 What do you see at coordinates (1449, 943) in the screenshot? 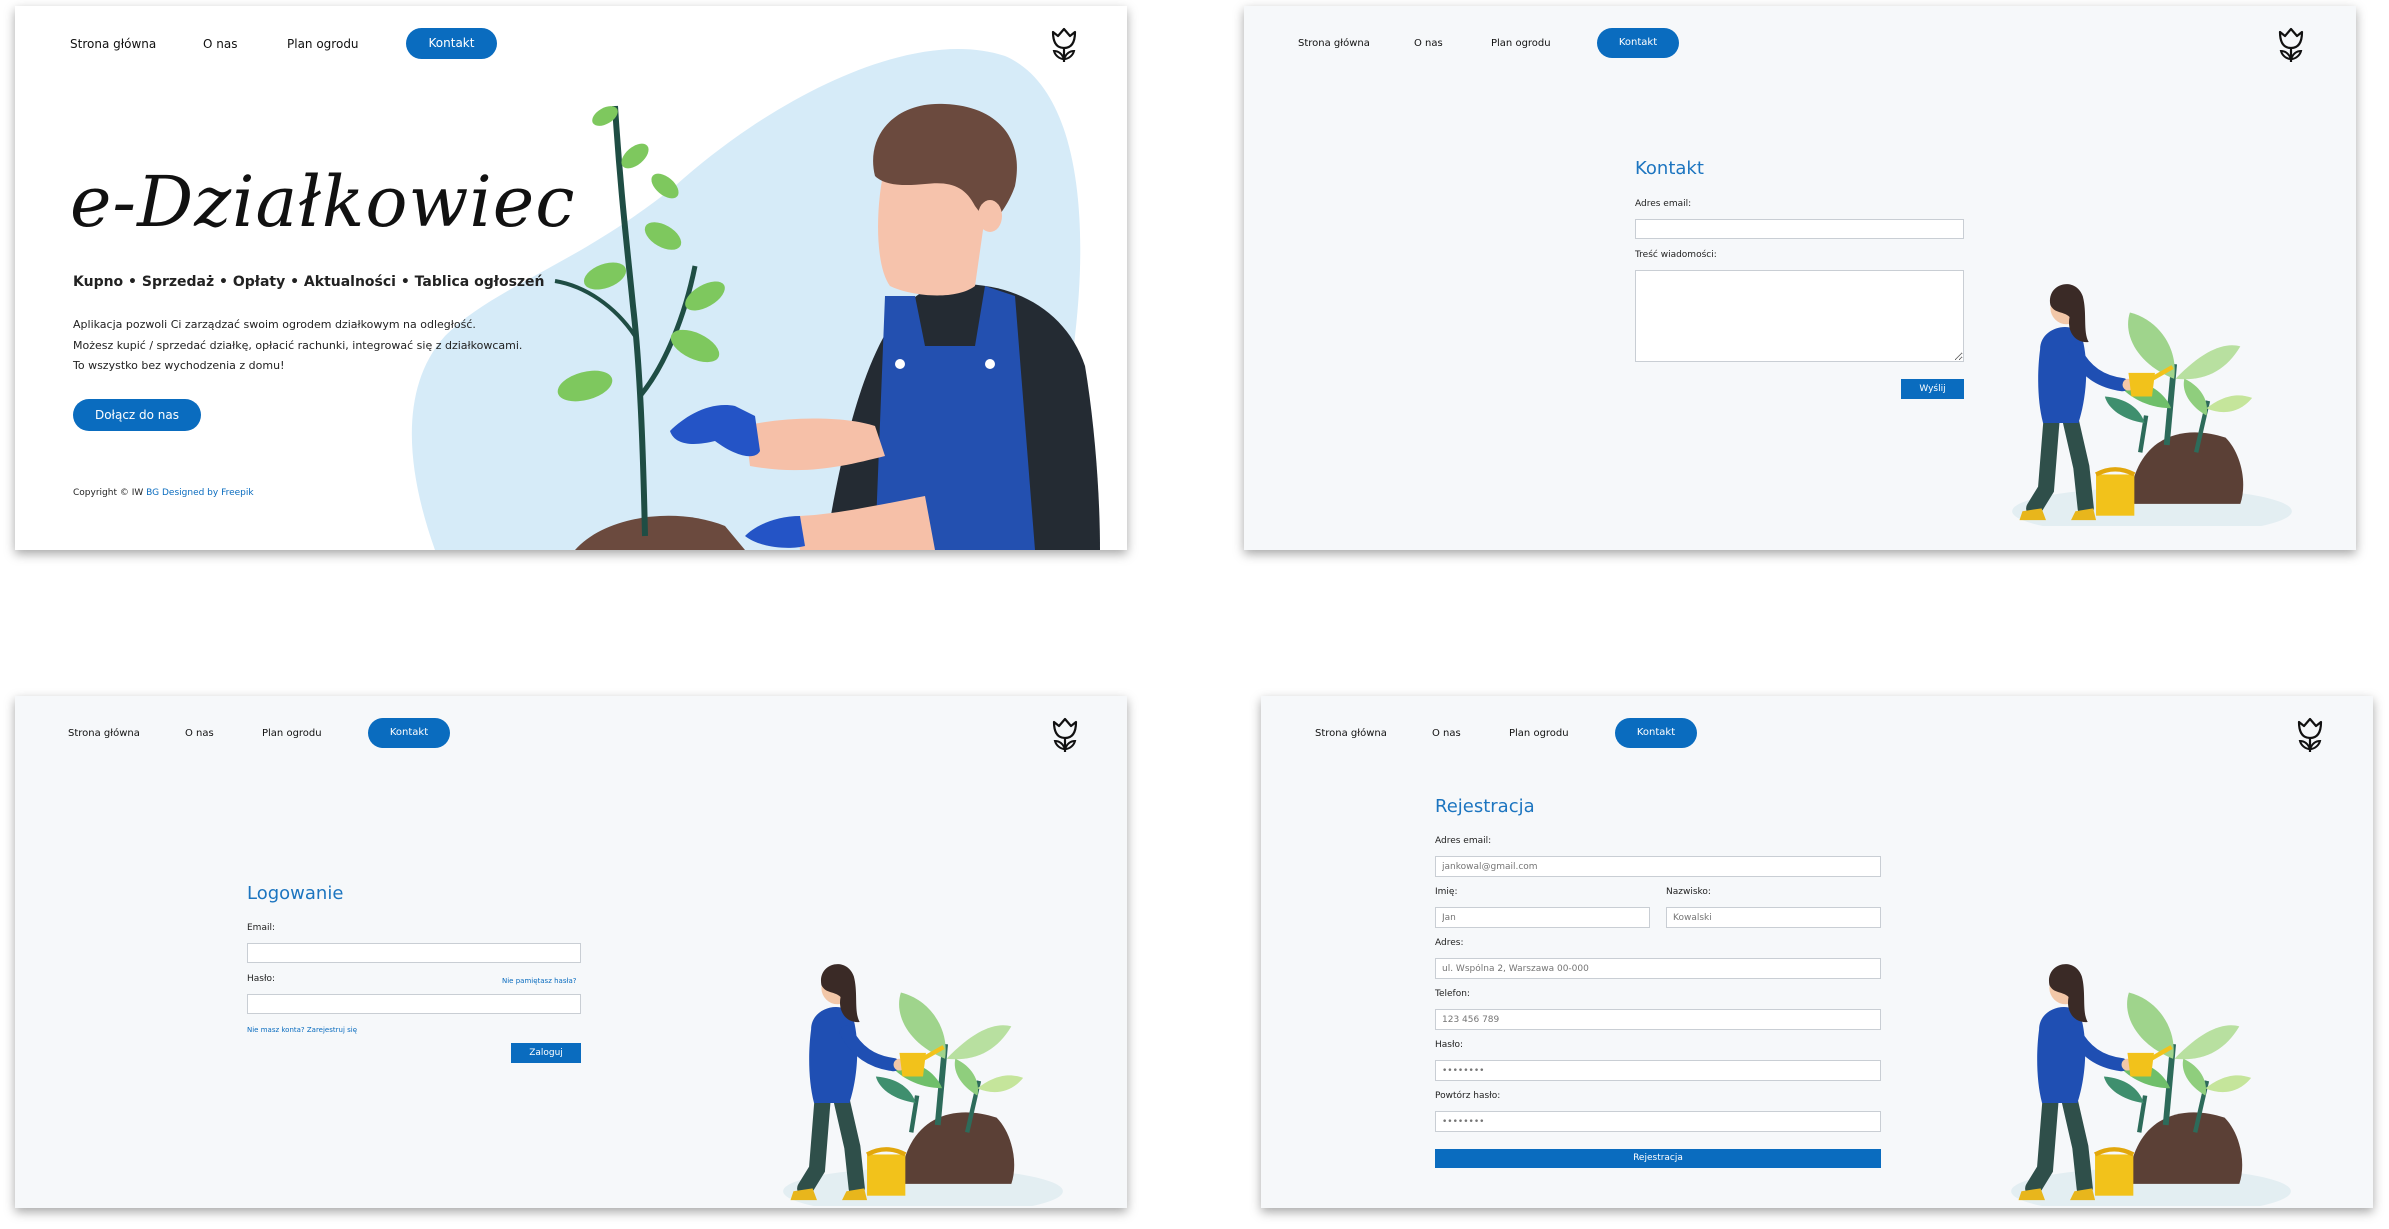
I see `address-label: Adres:` at bounding box center [1449, 943].